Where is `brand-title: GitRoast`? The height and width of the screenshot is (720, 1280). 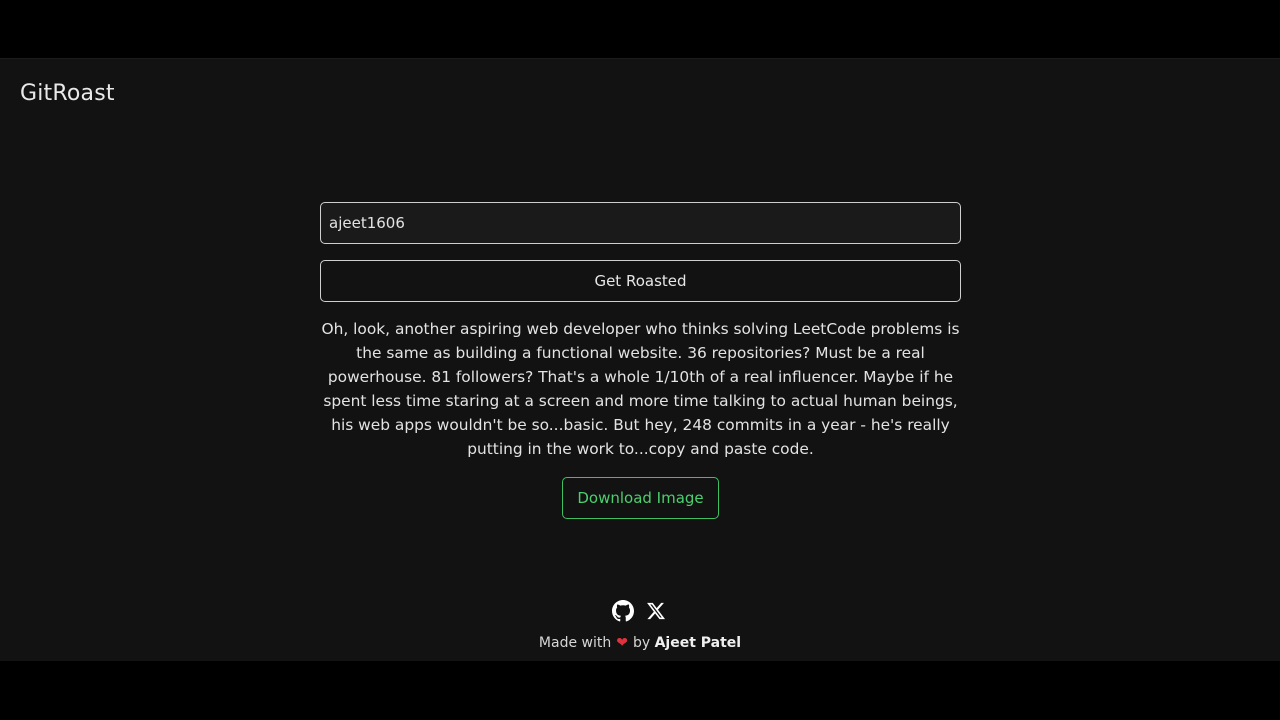
brand-title: GitRoast is located at coordinates (67, 93).